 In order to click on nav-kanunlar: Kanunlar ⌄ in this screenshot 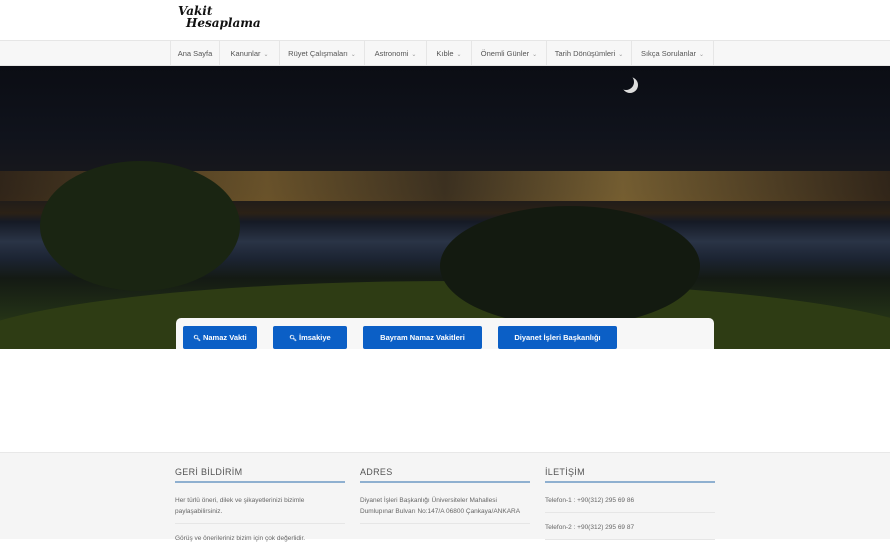, I will do `click(250, 53)`.